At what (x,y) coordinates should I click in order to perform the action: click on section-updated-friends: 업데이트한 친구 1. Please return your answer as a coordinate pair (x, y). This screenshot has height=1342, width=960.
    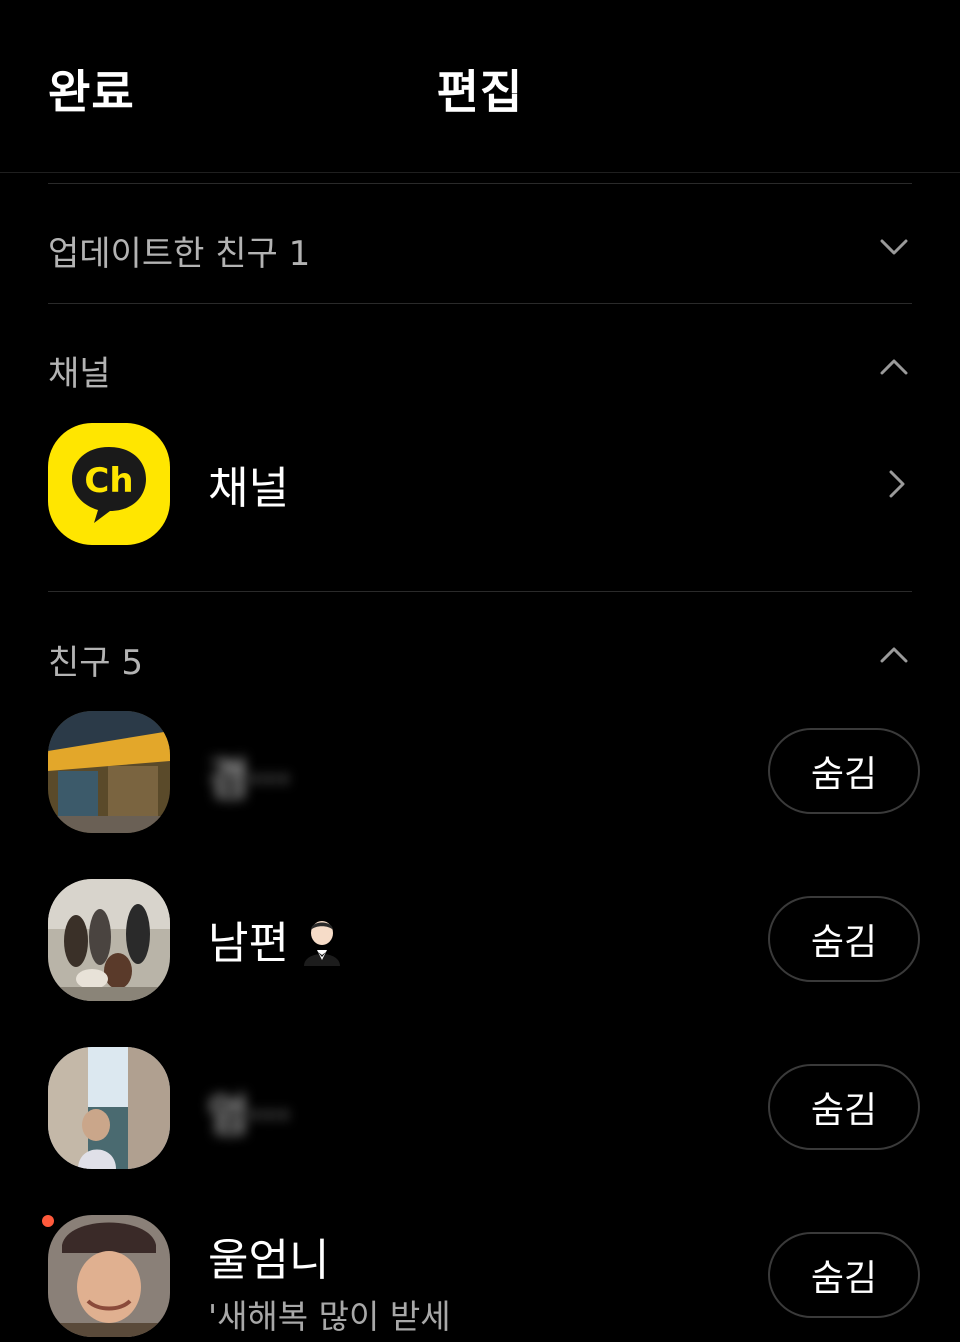
    Looking at the image, I should click on (179, 250).